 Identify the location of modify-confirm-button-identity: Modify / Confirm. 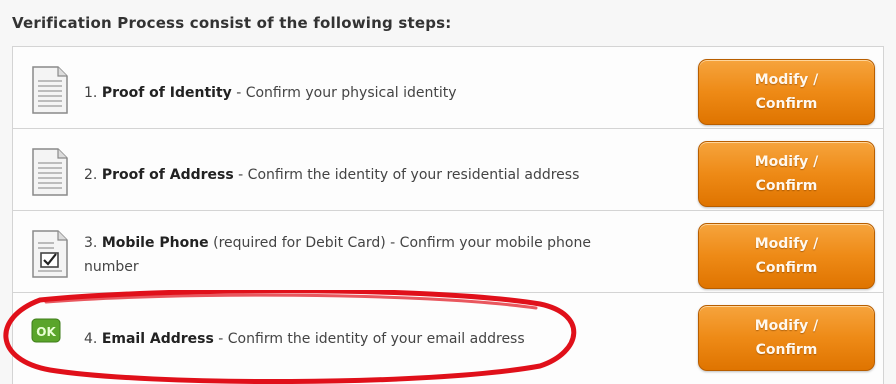
(786, 92).